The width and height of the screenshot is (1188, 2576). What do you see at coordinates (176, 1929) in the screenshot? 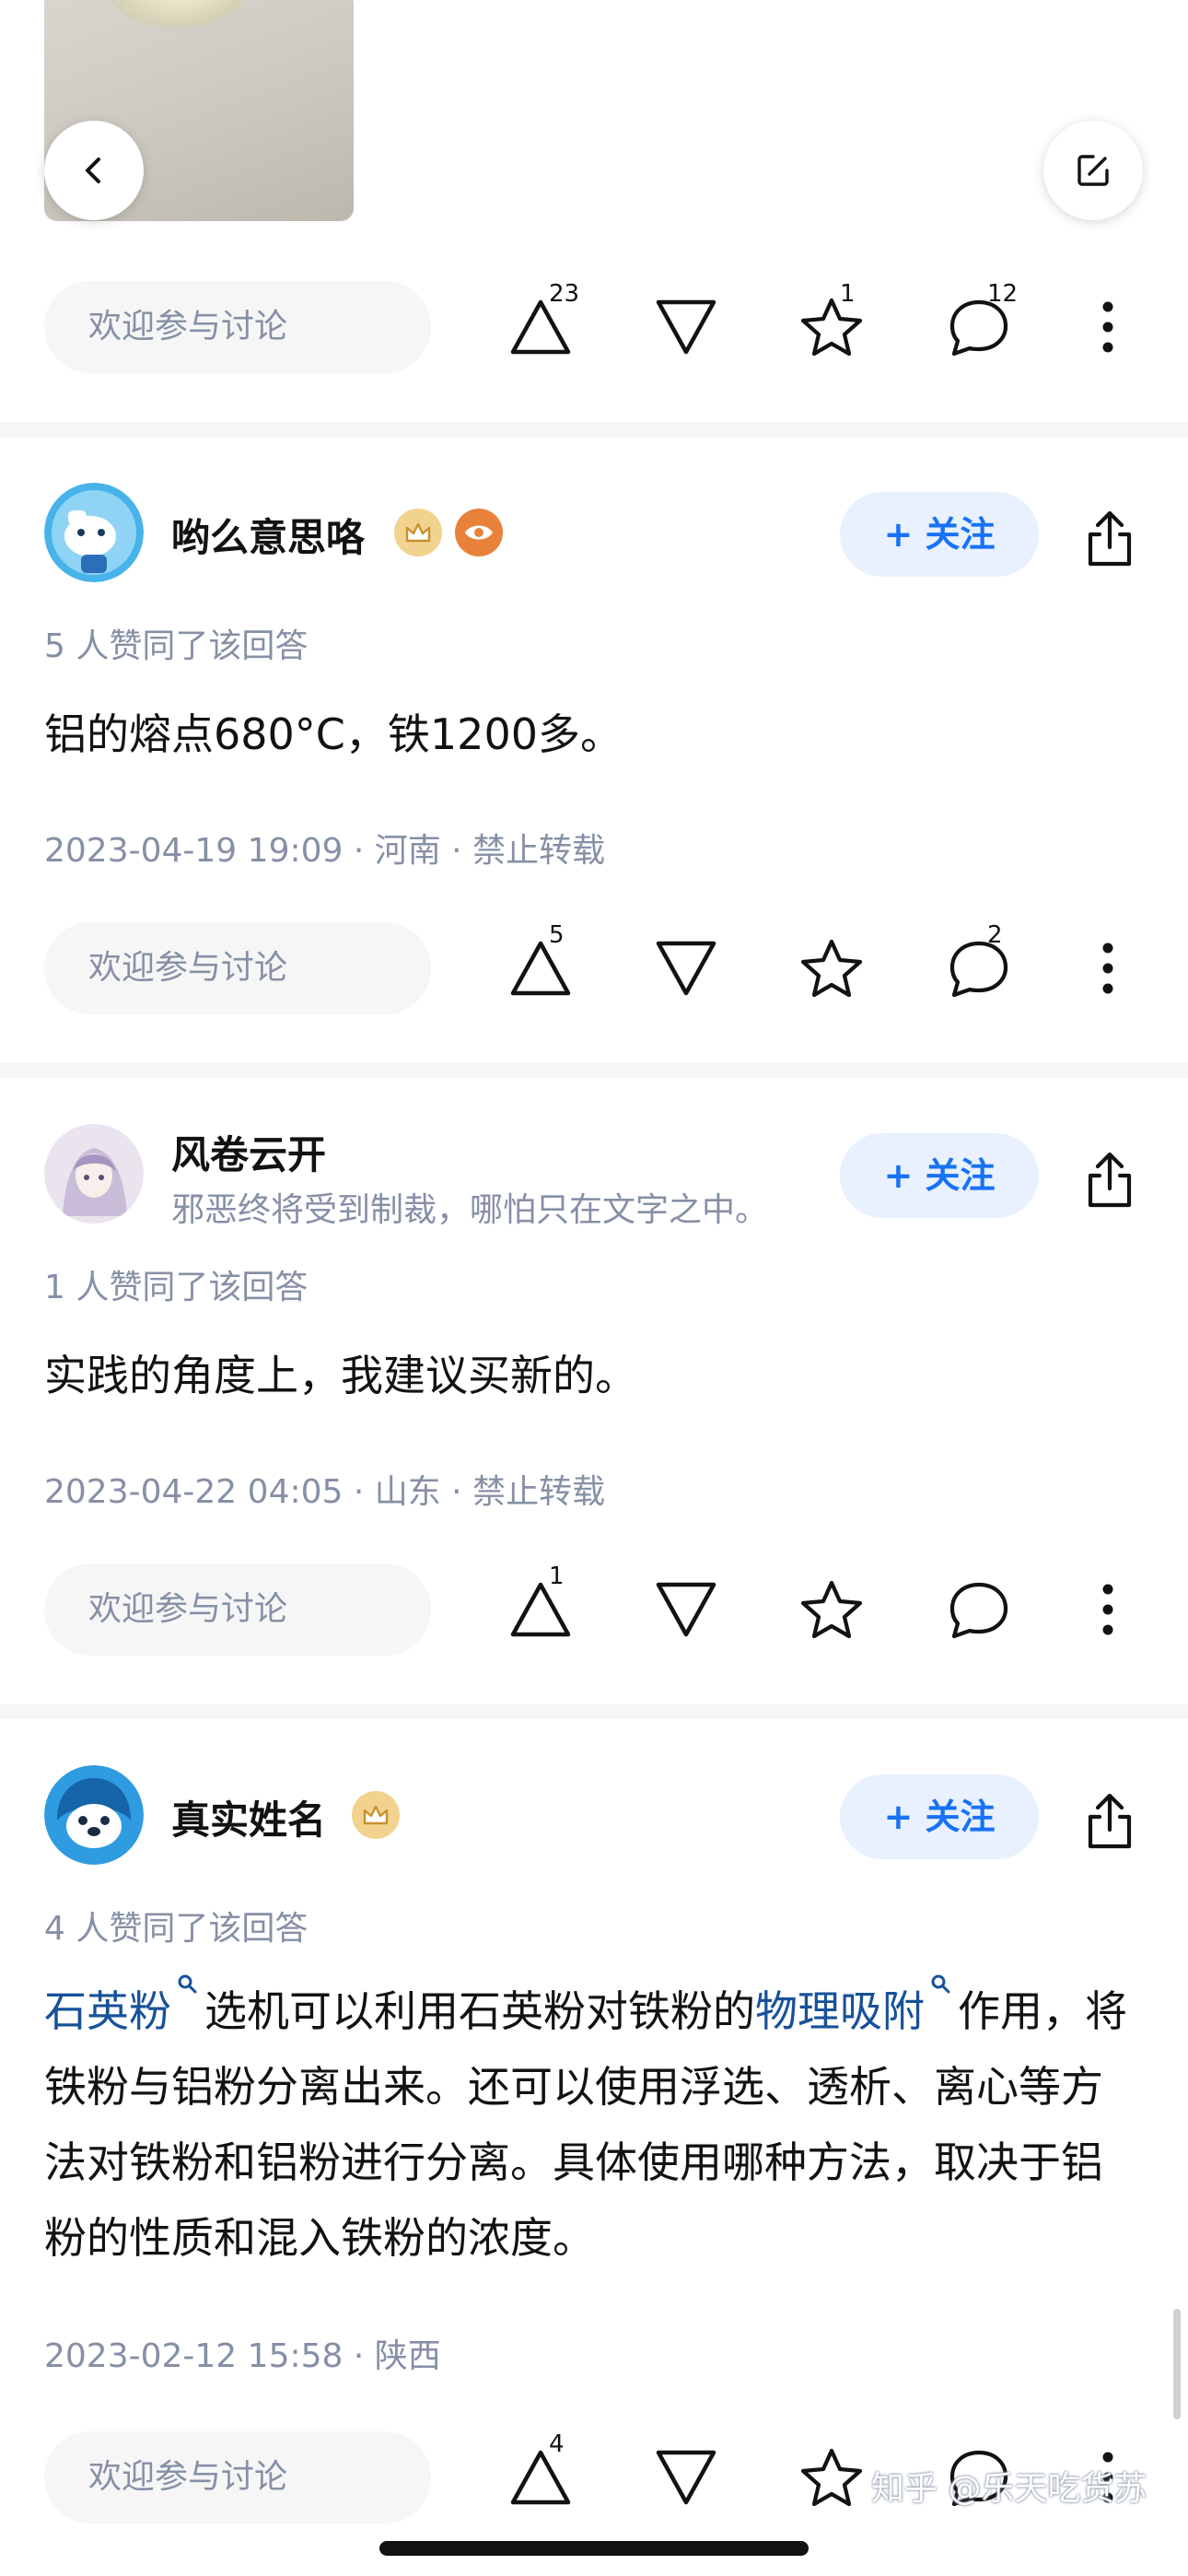
I see `upvote-summary: 4 人赞同了该回答` at bounding box center [176, 1929].